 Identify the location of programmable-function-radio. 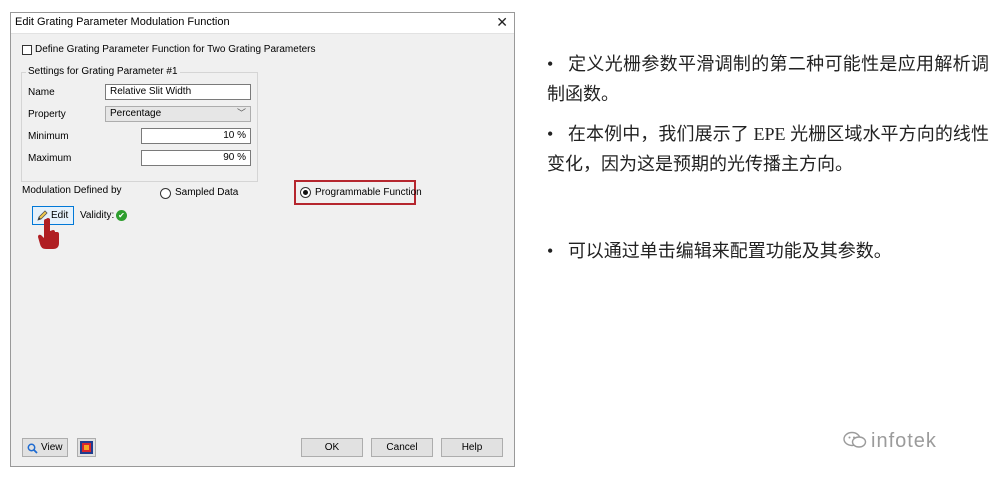
(305, 192).